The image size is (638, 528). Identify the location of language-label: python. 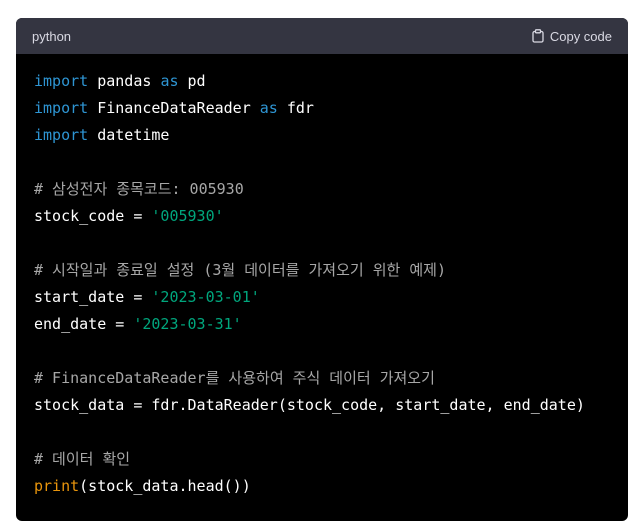
(52, 36).